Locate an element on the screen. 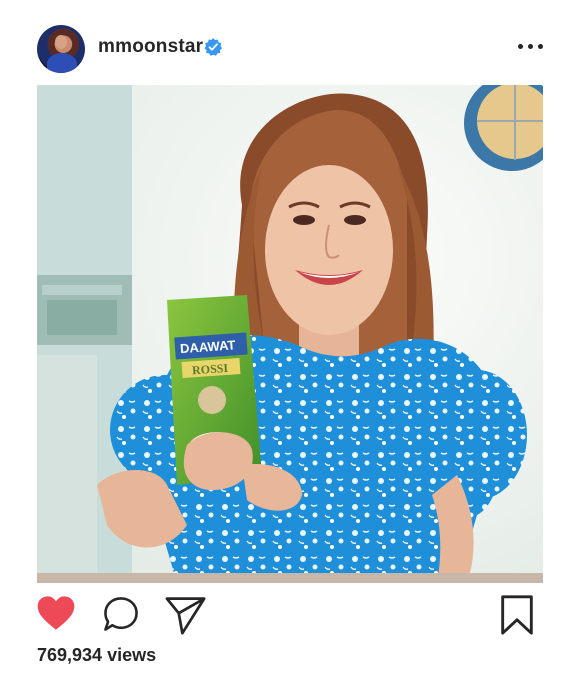 This screenshot has height=700, width=580. more-options-icon is located at coordinates (531, 47).